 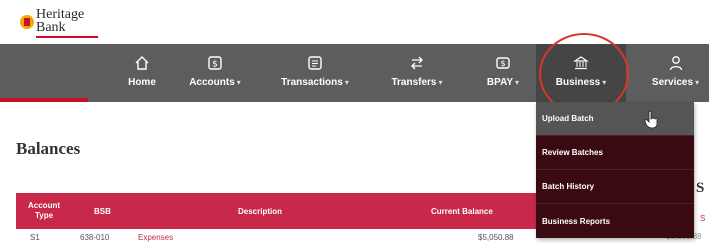 I want to click on column-header-account-type: Account Type, so click(x=44, y=211).